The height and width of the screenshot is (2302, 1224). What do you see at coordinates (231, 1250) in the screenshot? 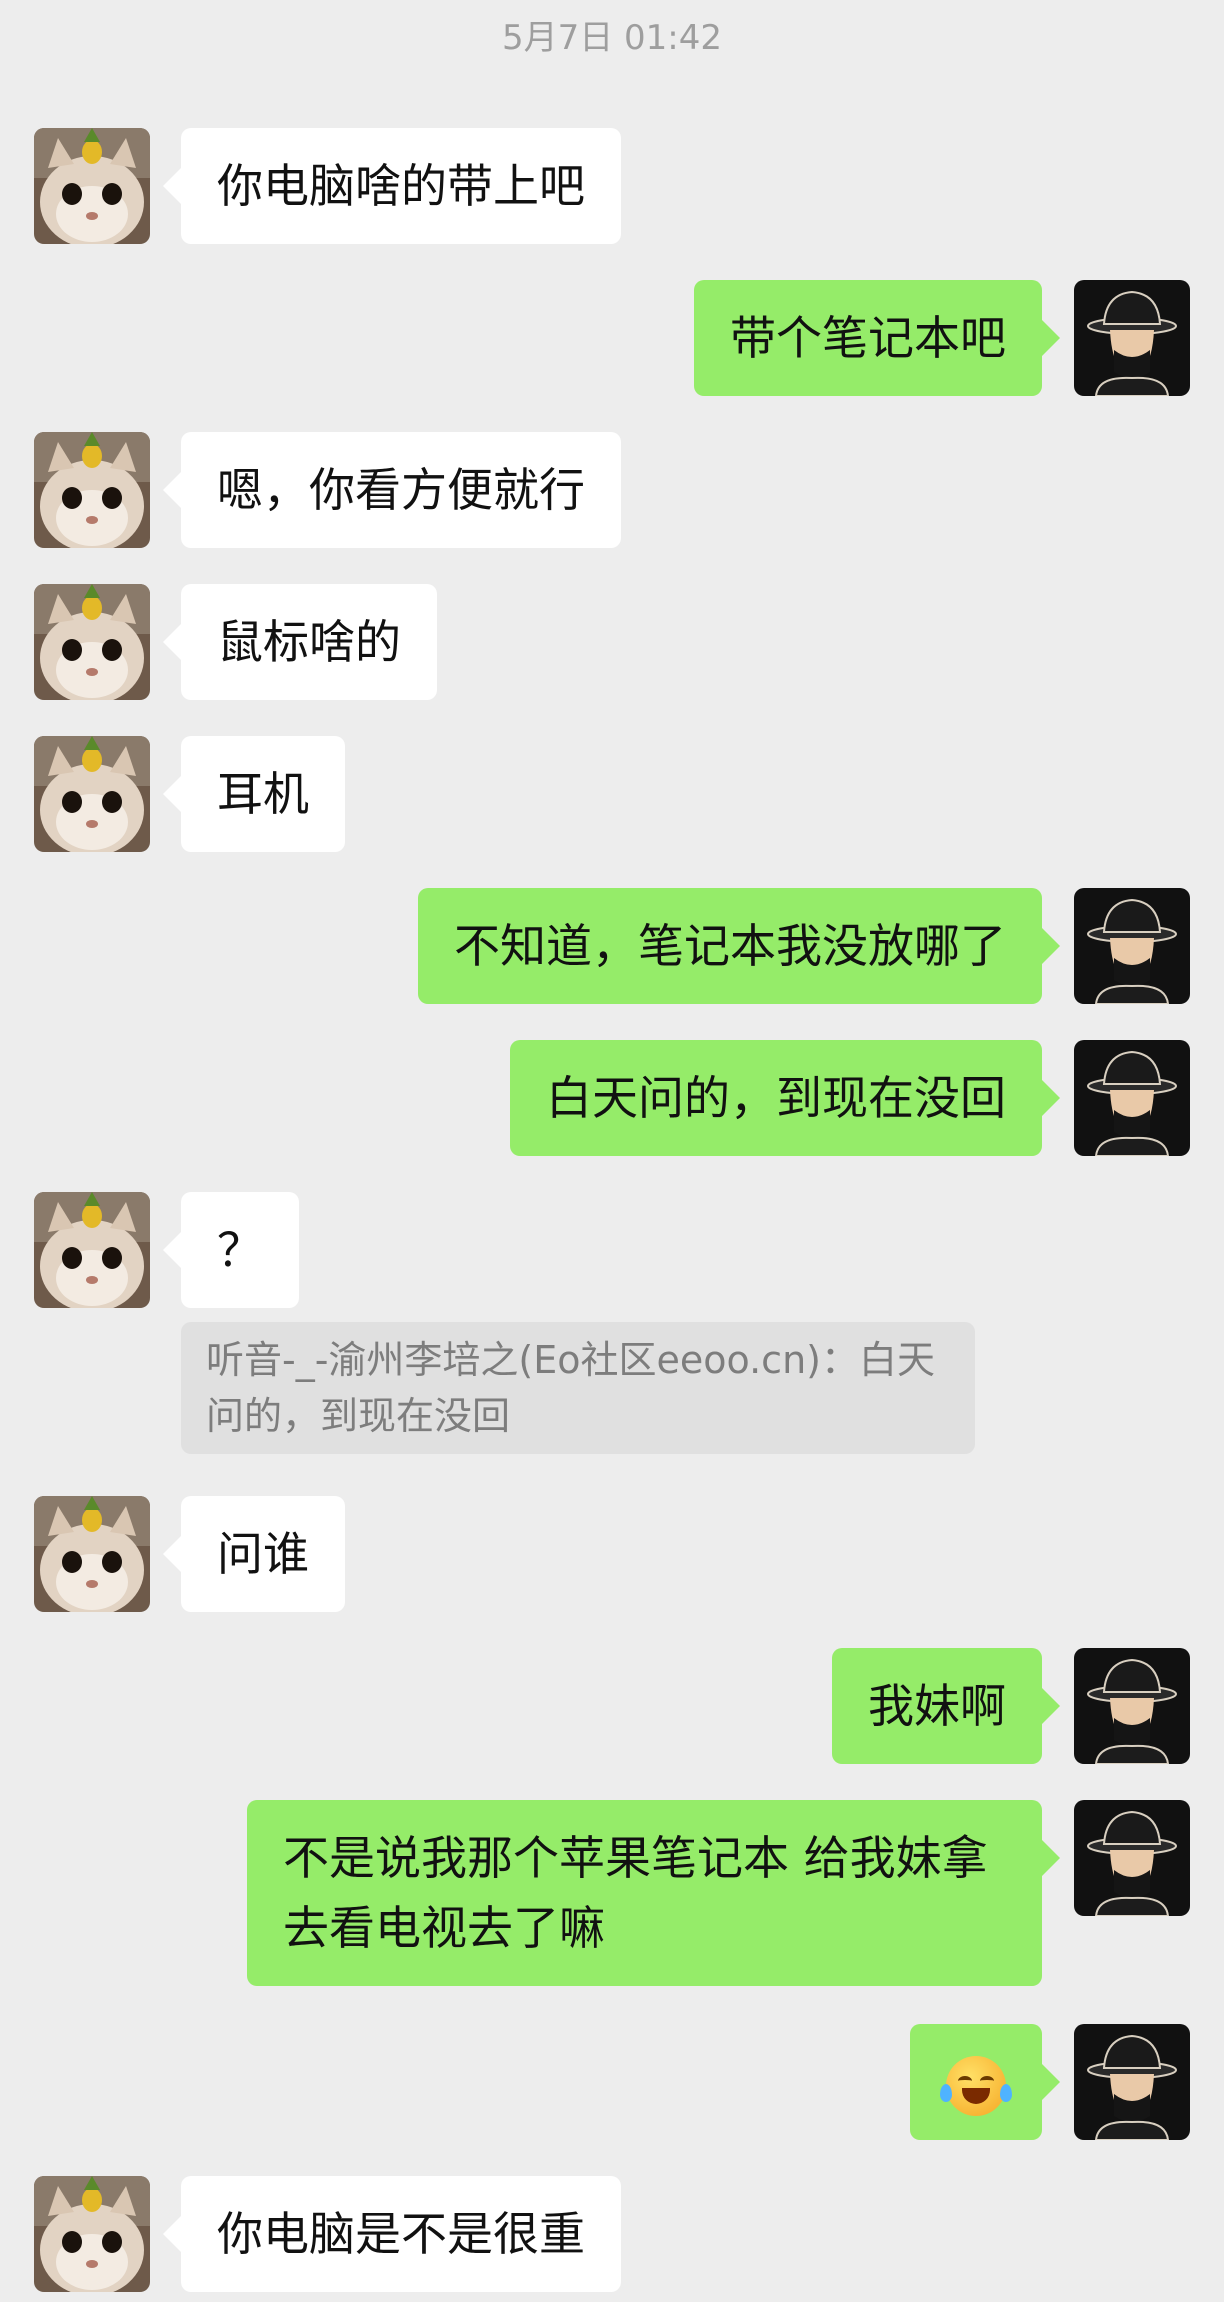
I see `message-bubble: ？` at bounding box center [231, 1250].